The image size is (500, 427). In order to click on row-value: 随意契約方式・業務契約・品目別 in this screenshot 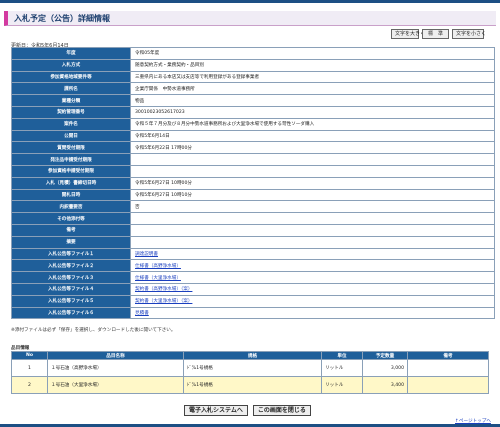, I will do `click(312, 65)`.